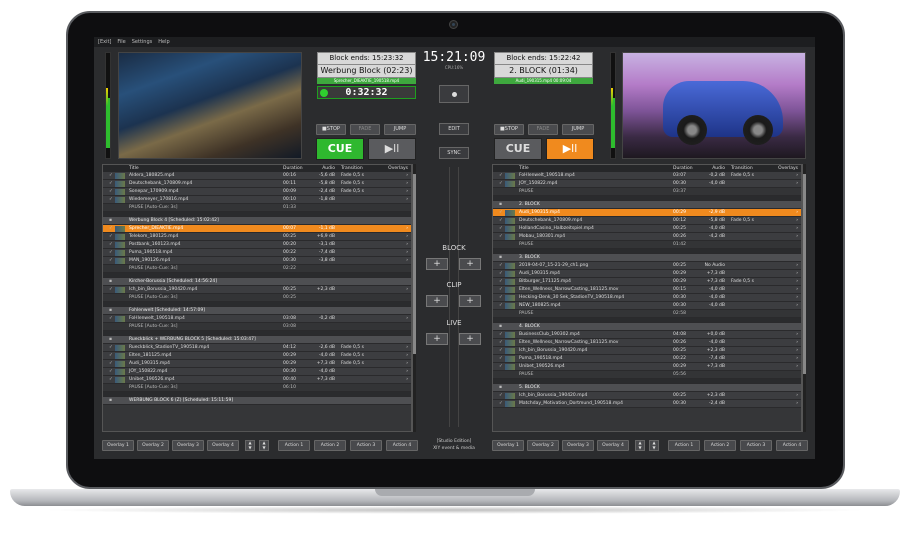 Image resolution: width=910 pixels, height=550 pixels. What do you see at coordinates (647, 205) in the screenshot?
I see `playlist-group-header: ▪ 2. BLOCK` at bounding box center [647, 205].